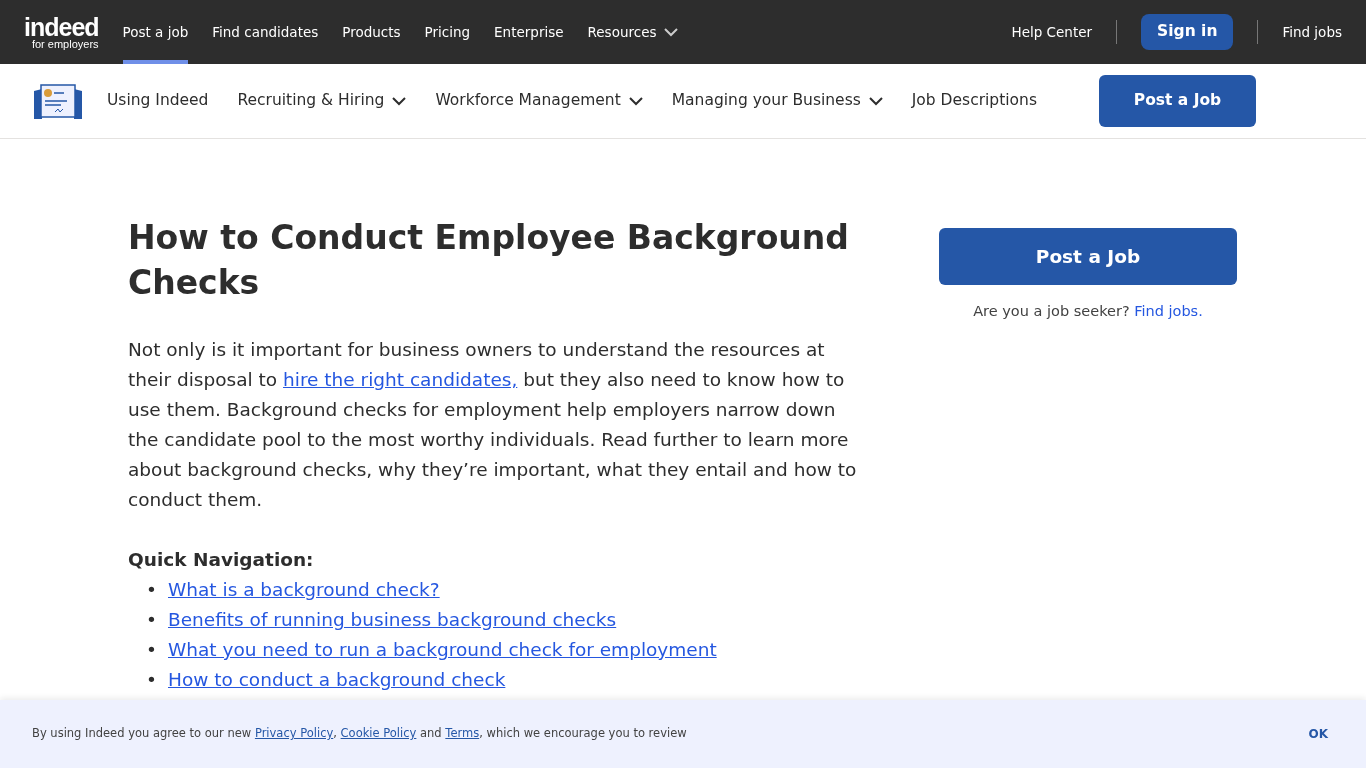  Describe the element at coordinates (64, 44) in the screenshot. I see `logo-tagline: for employers` at that location.